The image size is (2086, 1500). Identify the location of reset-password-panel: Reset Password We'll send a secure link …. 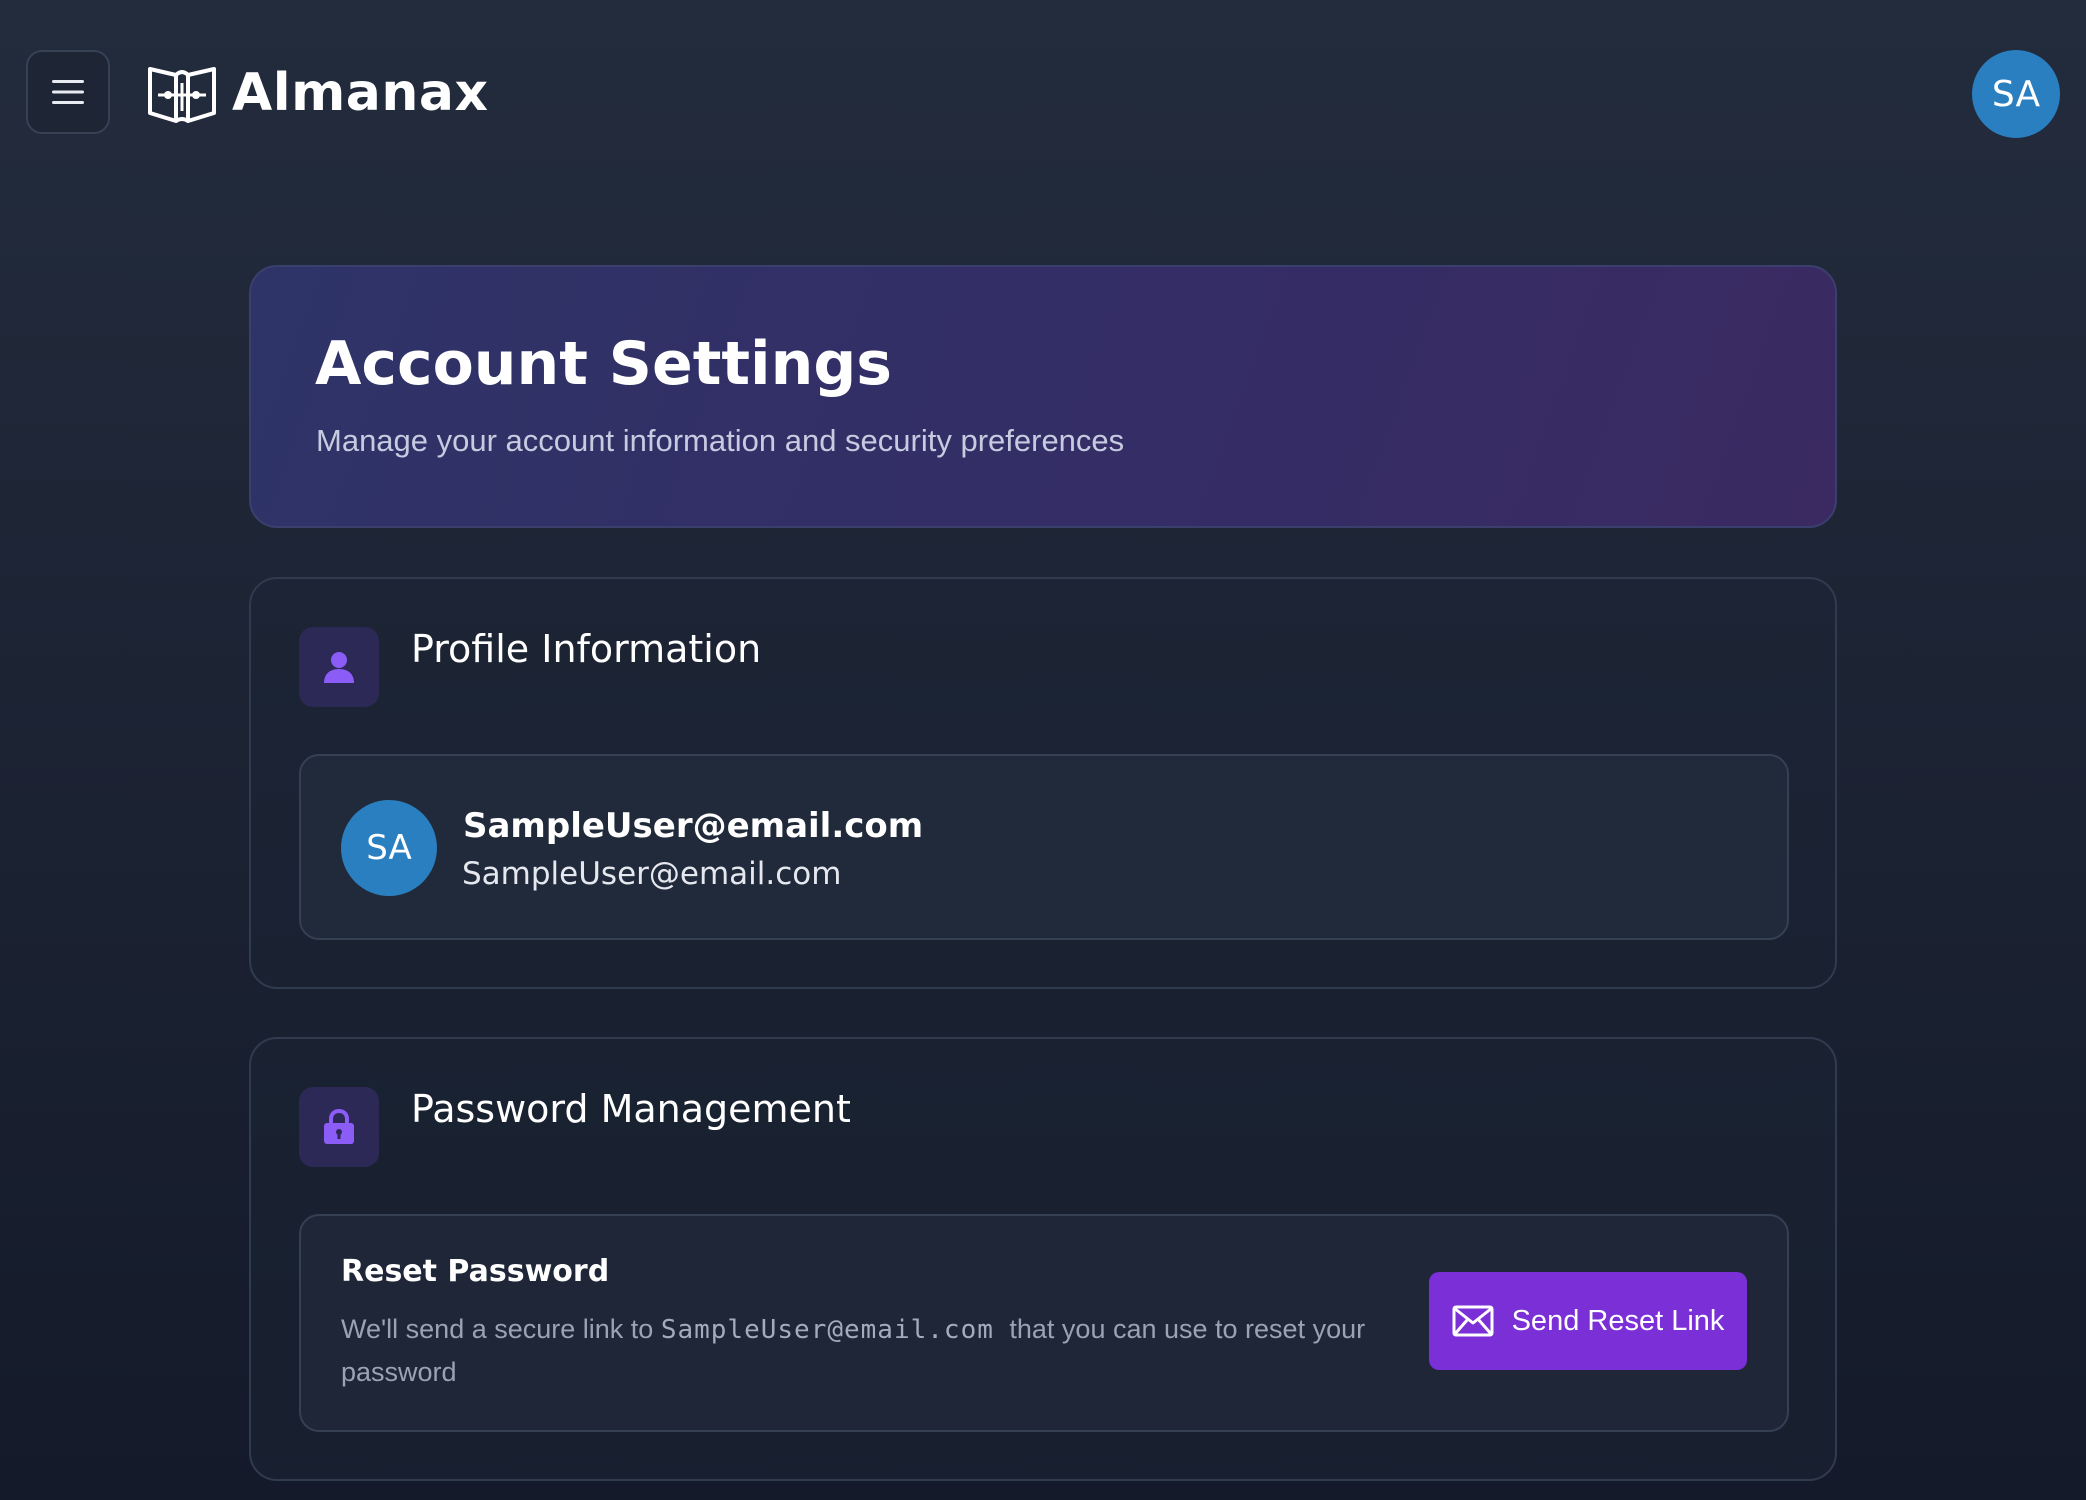
(1044, 1323).